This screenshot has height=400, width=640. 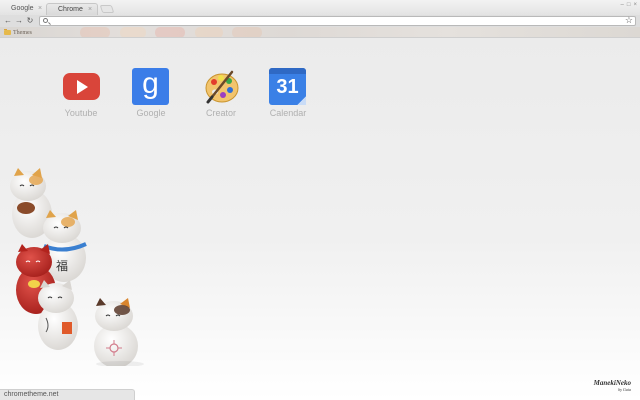 What do you see at coordinates (22, 32) in the screenshot?
I see `bookmark-themes-label: Themes` at bounding box center [22, 32].